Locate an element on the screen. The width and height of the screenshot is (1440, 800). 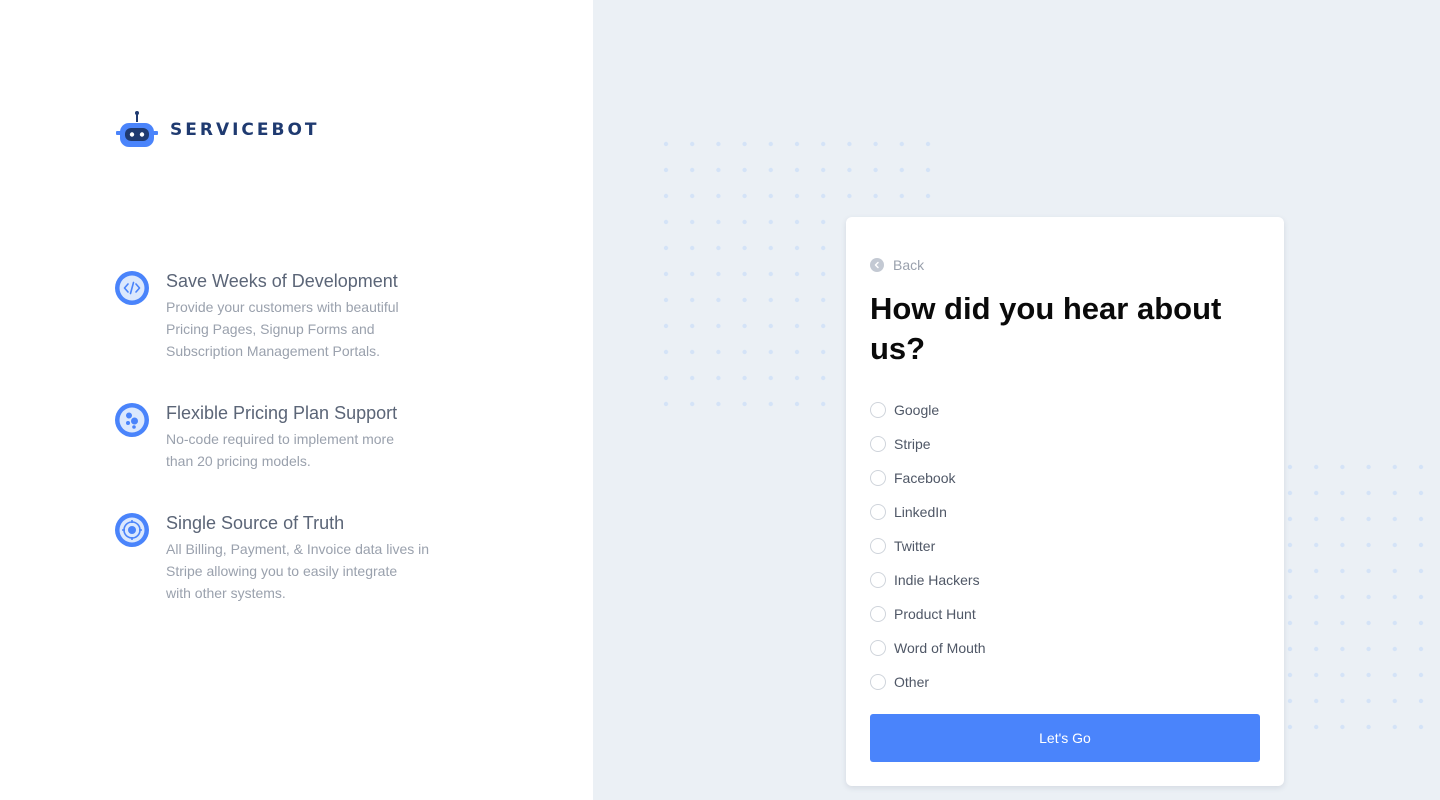
option-label: Google is located at coordinates (917, 410).